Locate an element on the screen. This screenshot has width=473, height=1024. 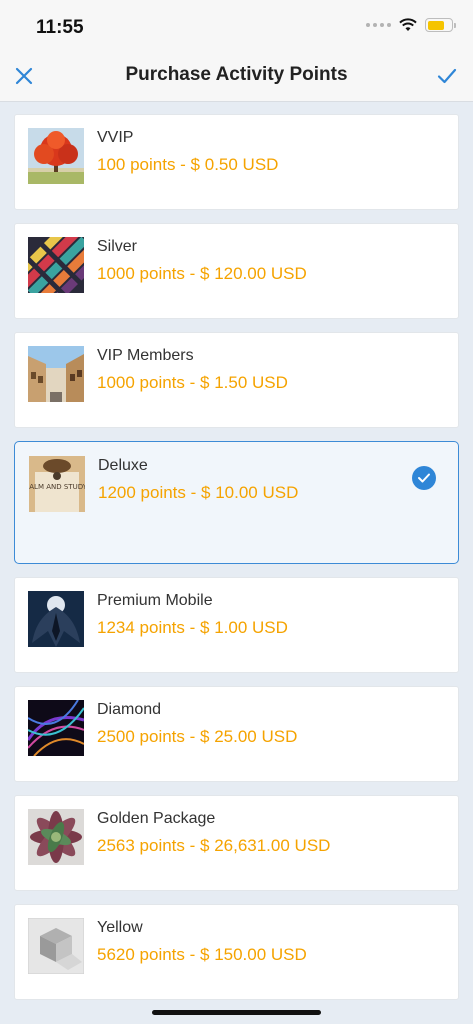
package-price: 1000 points - $ 1.50 USD is located at coordinates (192, 382).